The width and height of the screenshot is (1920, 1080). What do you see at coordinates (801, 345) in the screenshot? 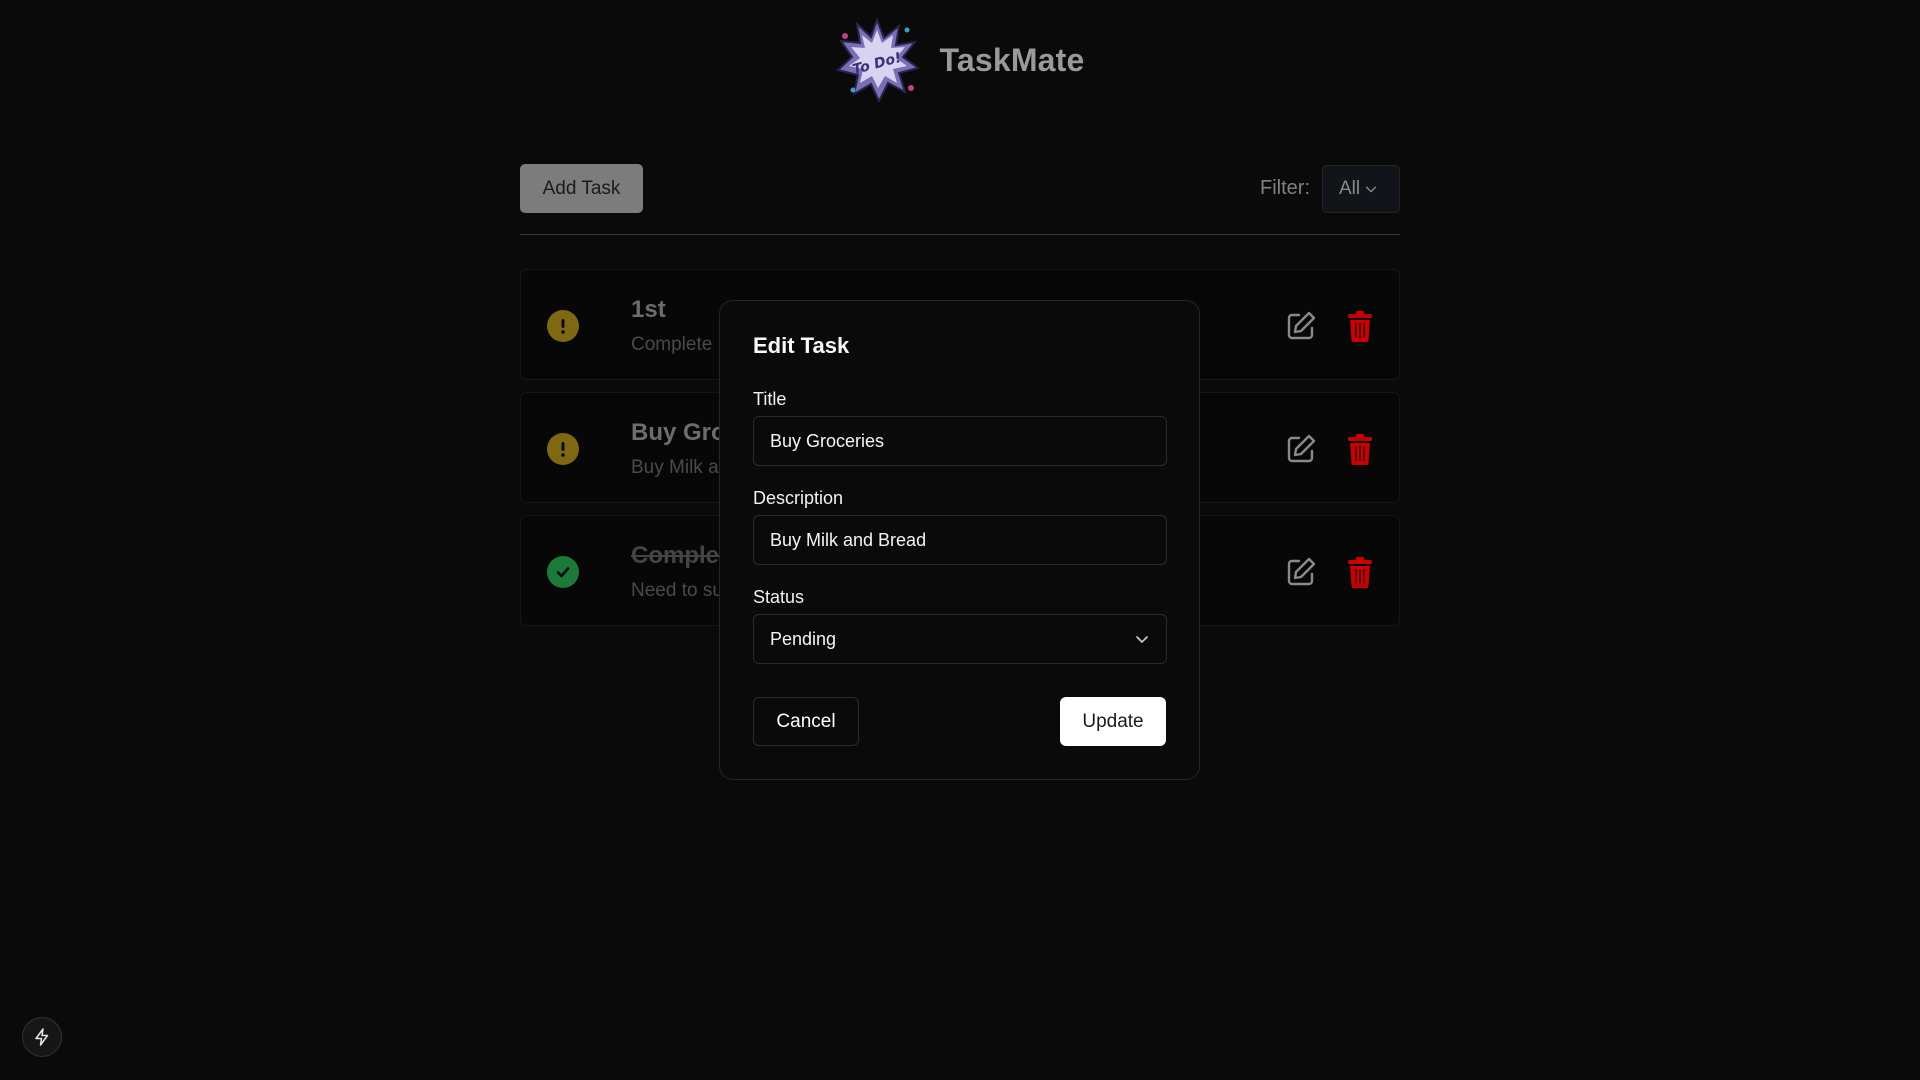
I see `modal-title: Edit Task` at bounding box center [801, 345].